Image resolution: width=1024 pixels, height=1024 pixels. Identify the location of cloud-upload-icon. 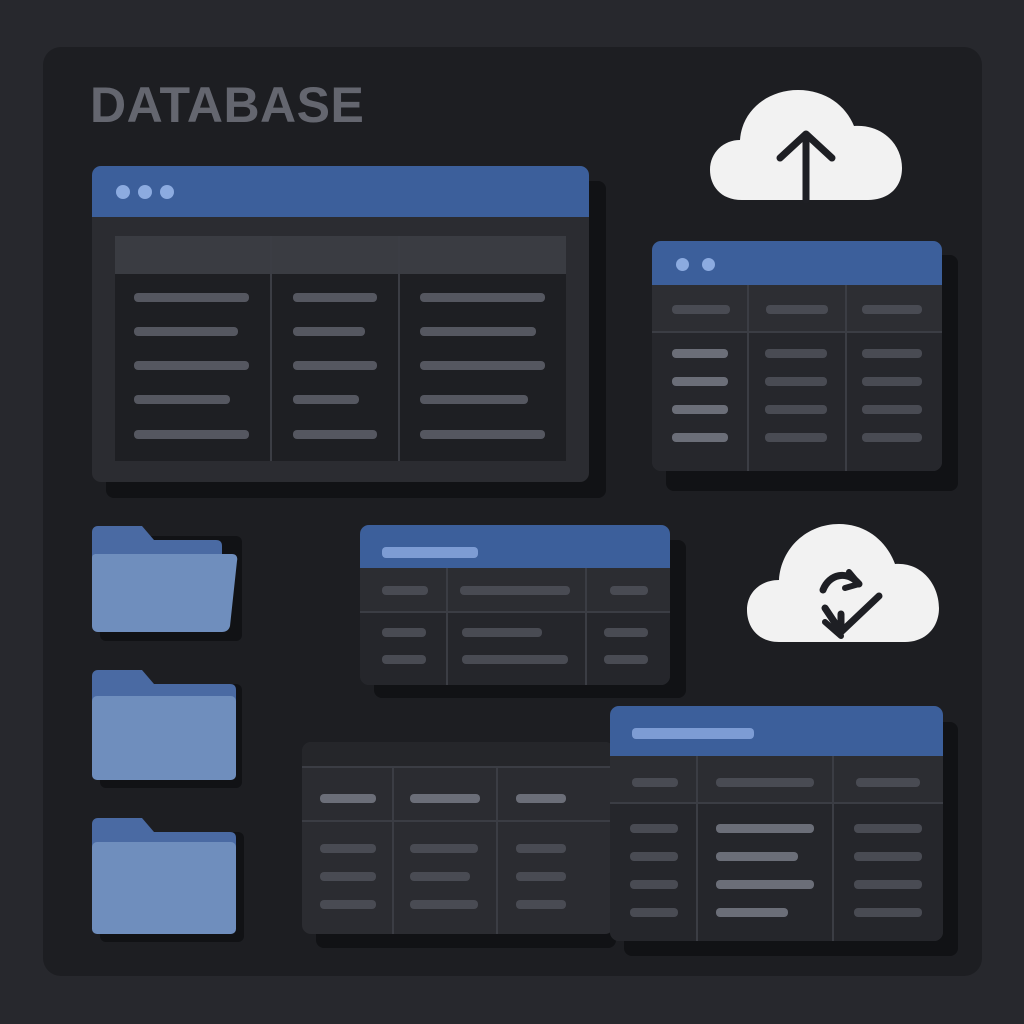
(806, 146).